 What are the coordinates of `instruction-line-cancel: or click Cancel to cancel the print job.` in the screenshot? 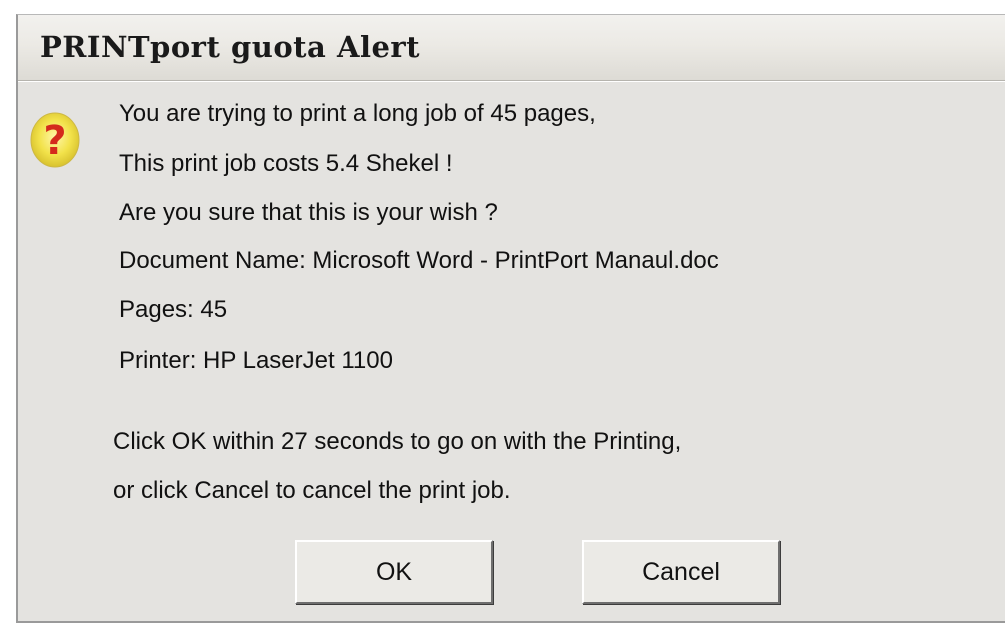 It's located at (312, 490).